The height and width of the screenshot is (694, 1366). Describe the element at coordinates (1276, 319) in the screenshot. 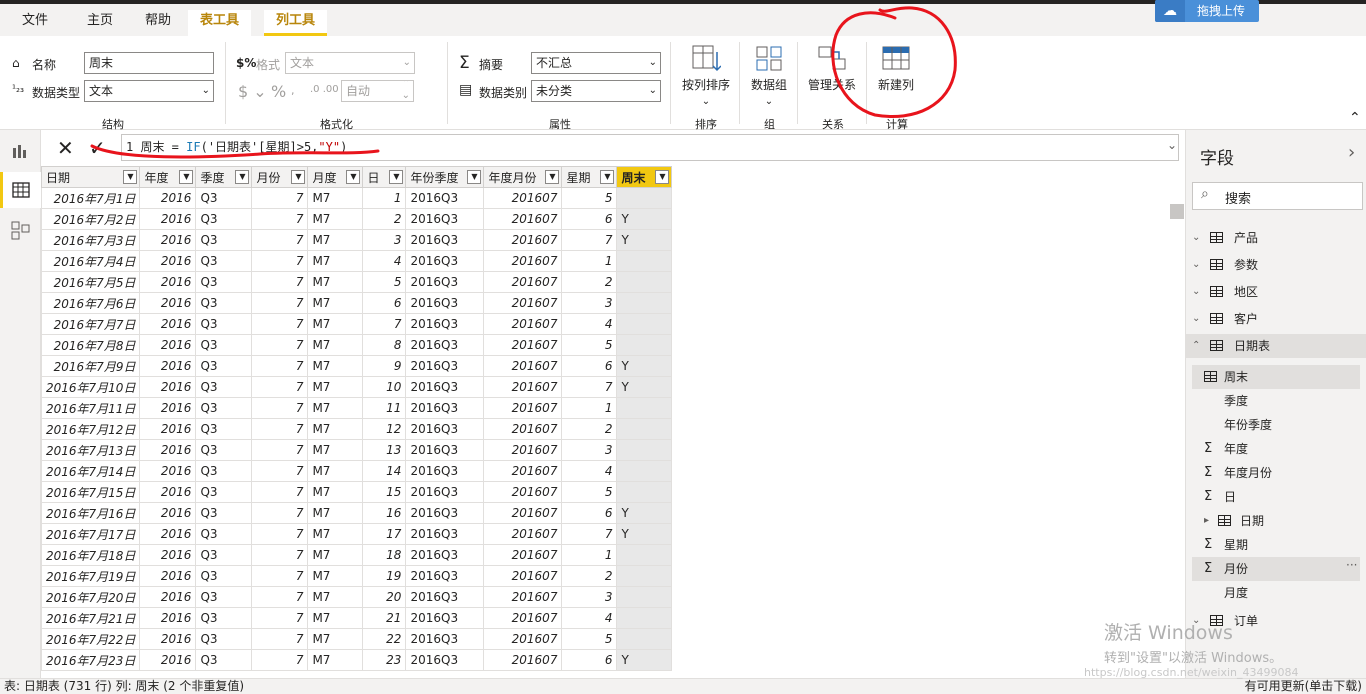

I see `field-table-item: ⌄ 客户` at that location.